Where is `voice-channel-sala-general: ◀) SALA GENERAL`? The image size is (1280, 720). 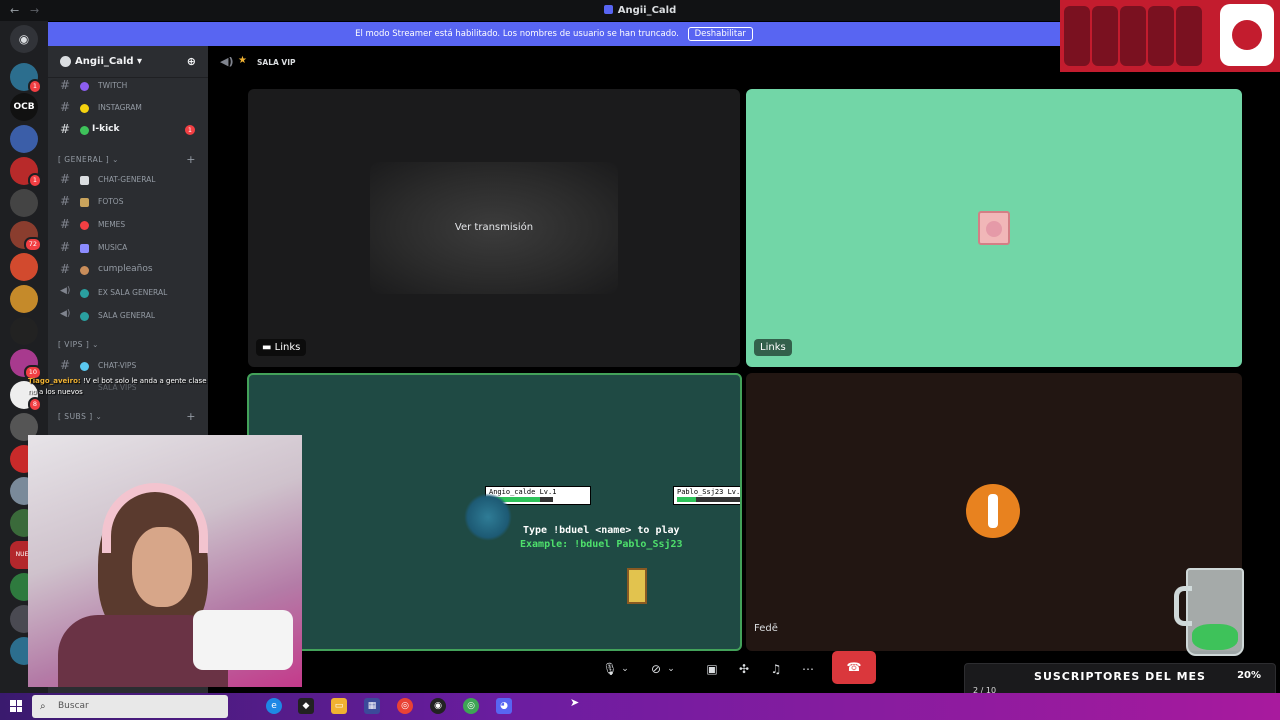
voice-channel-sala-general: ◀) SALA GENERAL is located at coordinates (128, 316).